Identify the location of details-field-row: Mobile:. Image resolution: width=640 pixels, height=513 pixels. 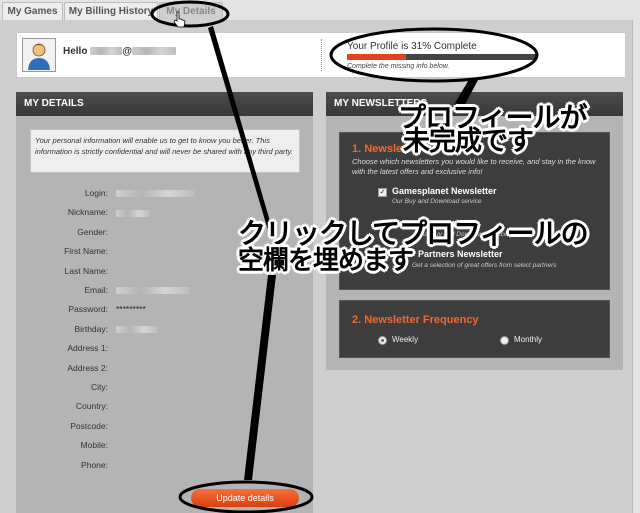
(164, 445).